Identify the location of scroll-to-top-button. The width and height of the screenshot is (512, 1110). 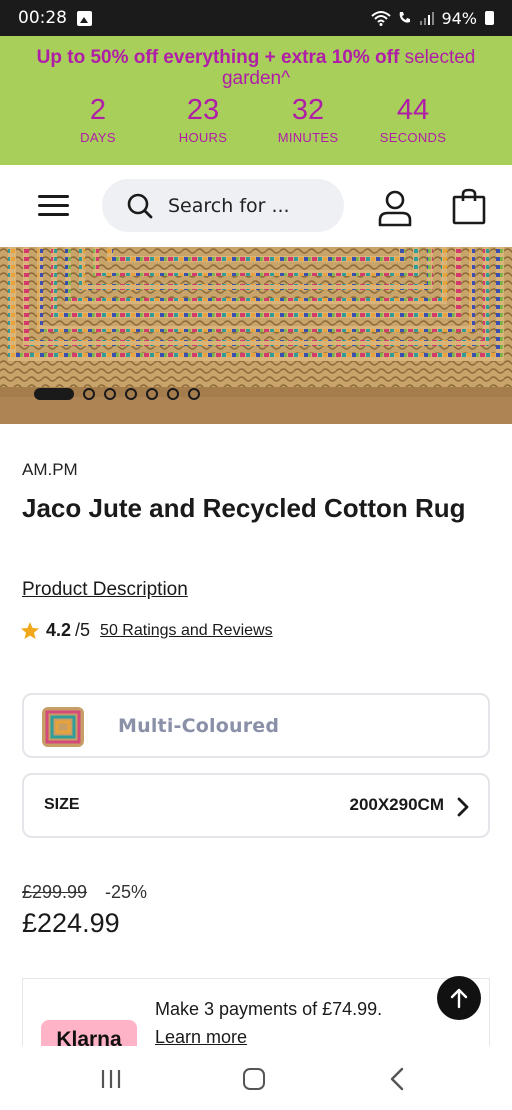
(459, 998).